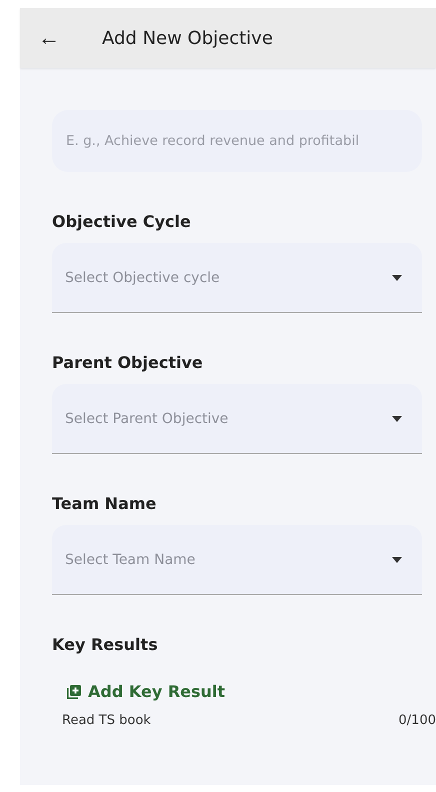 This screenshot has width=436, height=792. What do you see at coordinates (139, 691) in the screenshot?
I see `add-key-result-button: Add Key Result` at bounding box center [139, 691].